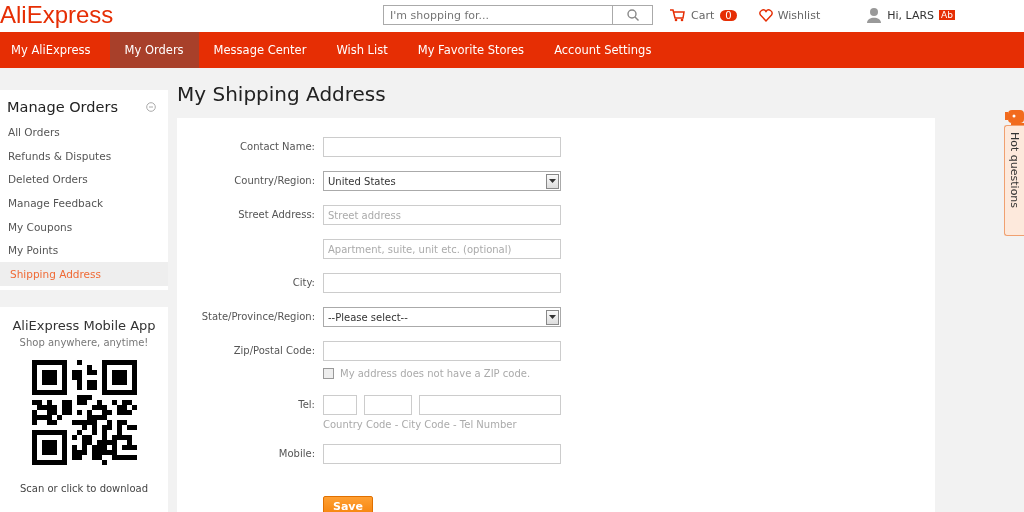 The image size is (1024, 512). I want to click on wishlist-link: Wishlist, so click(799, 15).